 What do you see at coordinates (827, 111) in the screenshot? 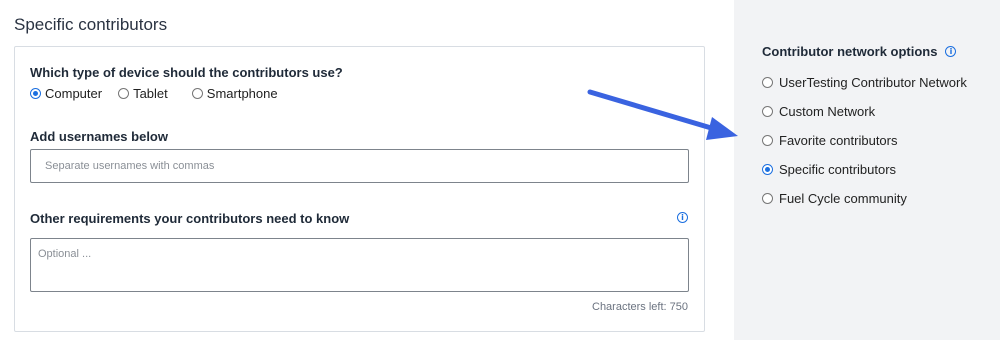
I see `network-option-label: Custom Network` at bounding box center [827, 111].